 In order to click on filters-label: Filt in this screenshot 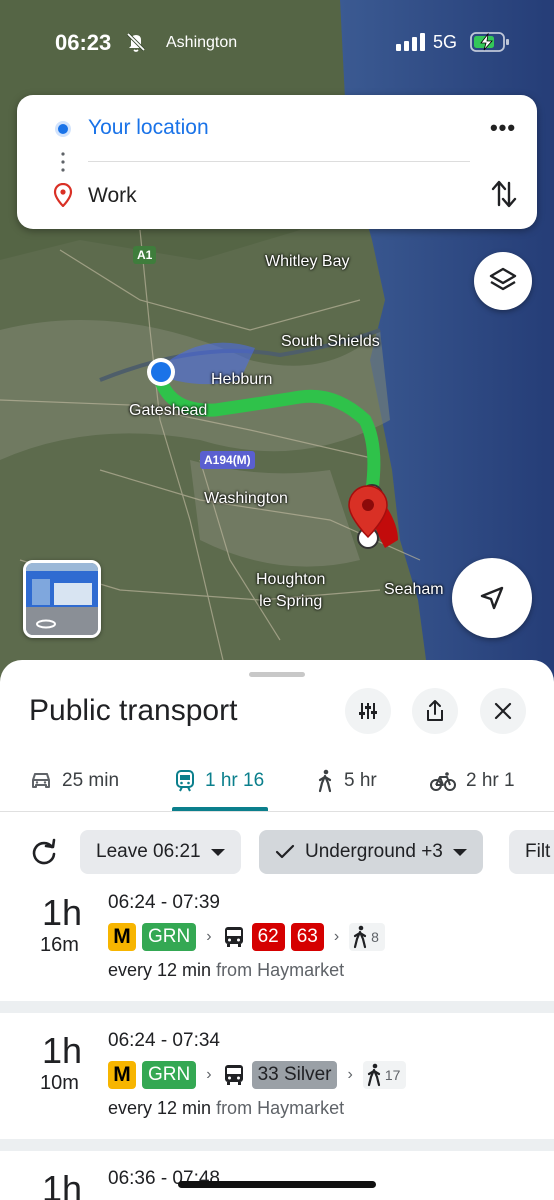, I will do `click(538, 851)`.